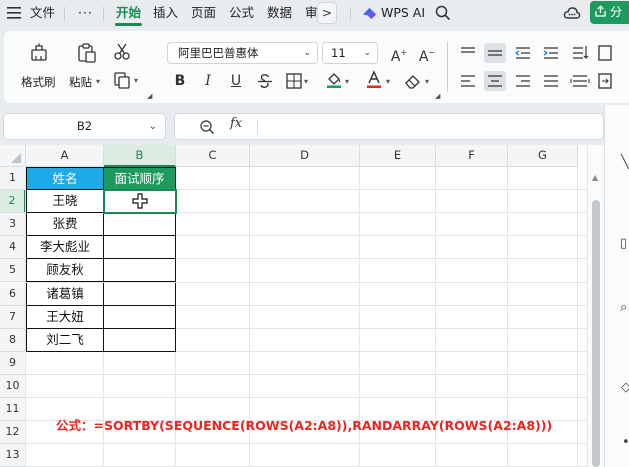  Describe the element at coordinates (207, 127) in the screenshot. I see `zoom-icon` at that location.